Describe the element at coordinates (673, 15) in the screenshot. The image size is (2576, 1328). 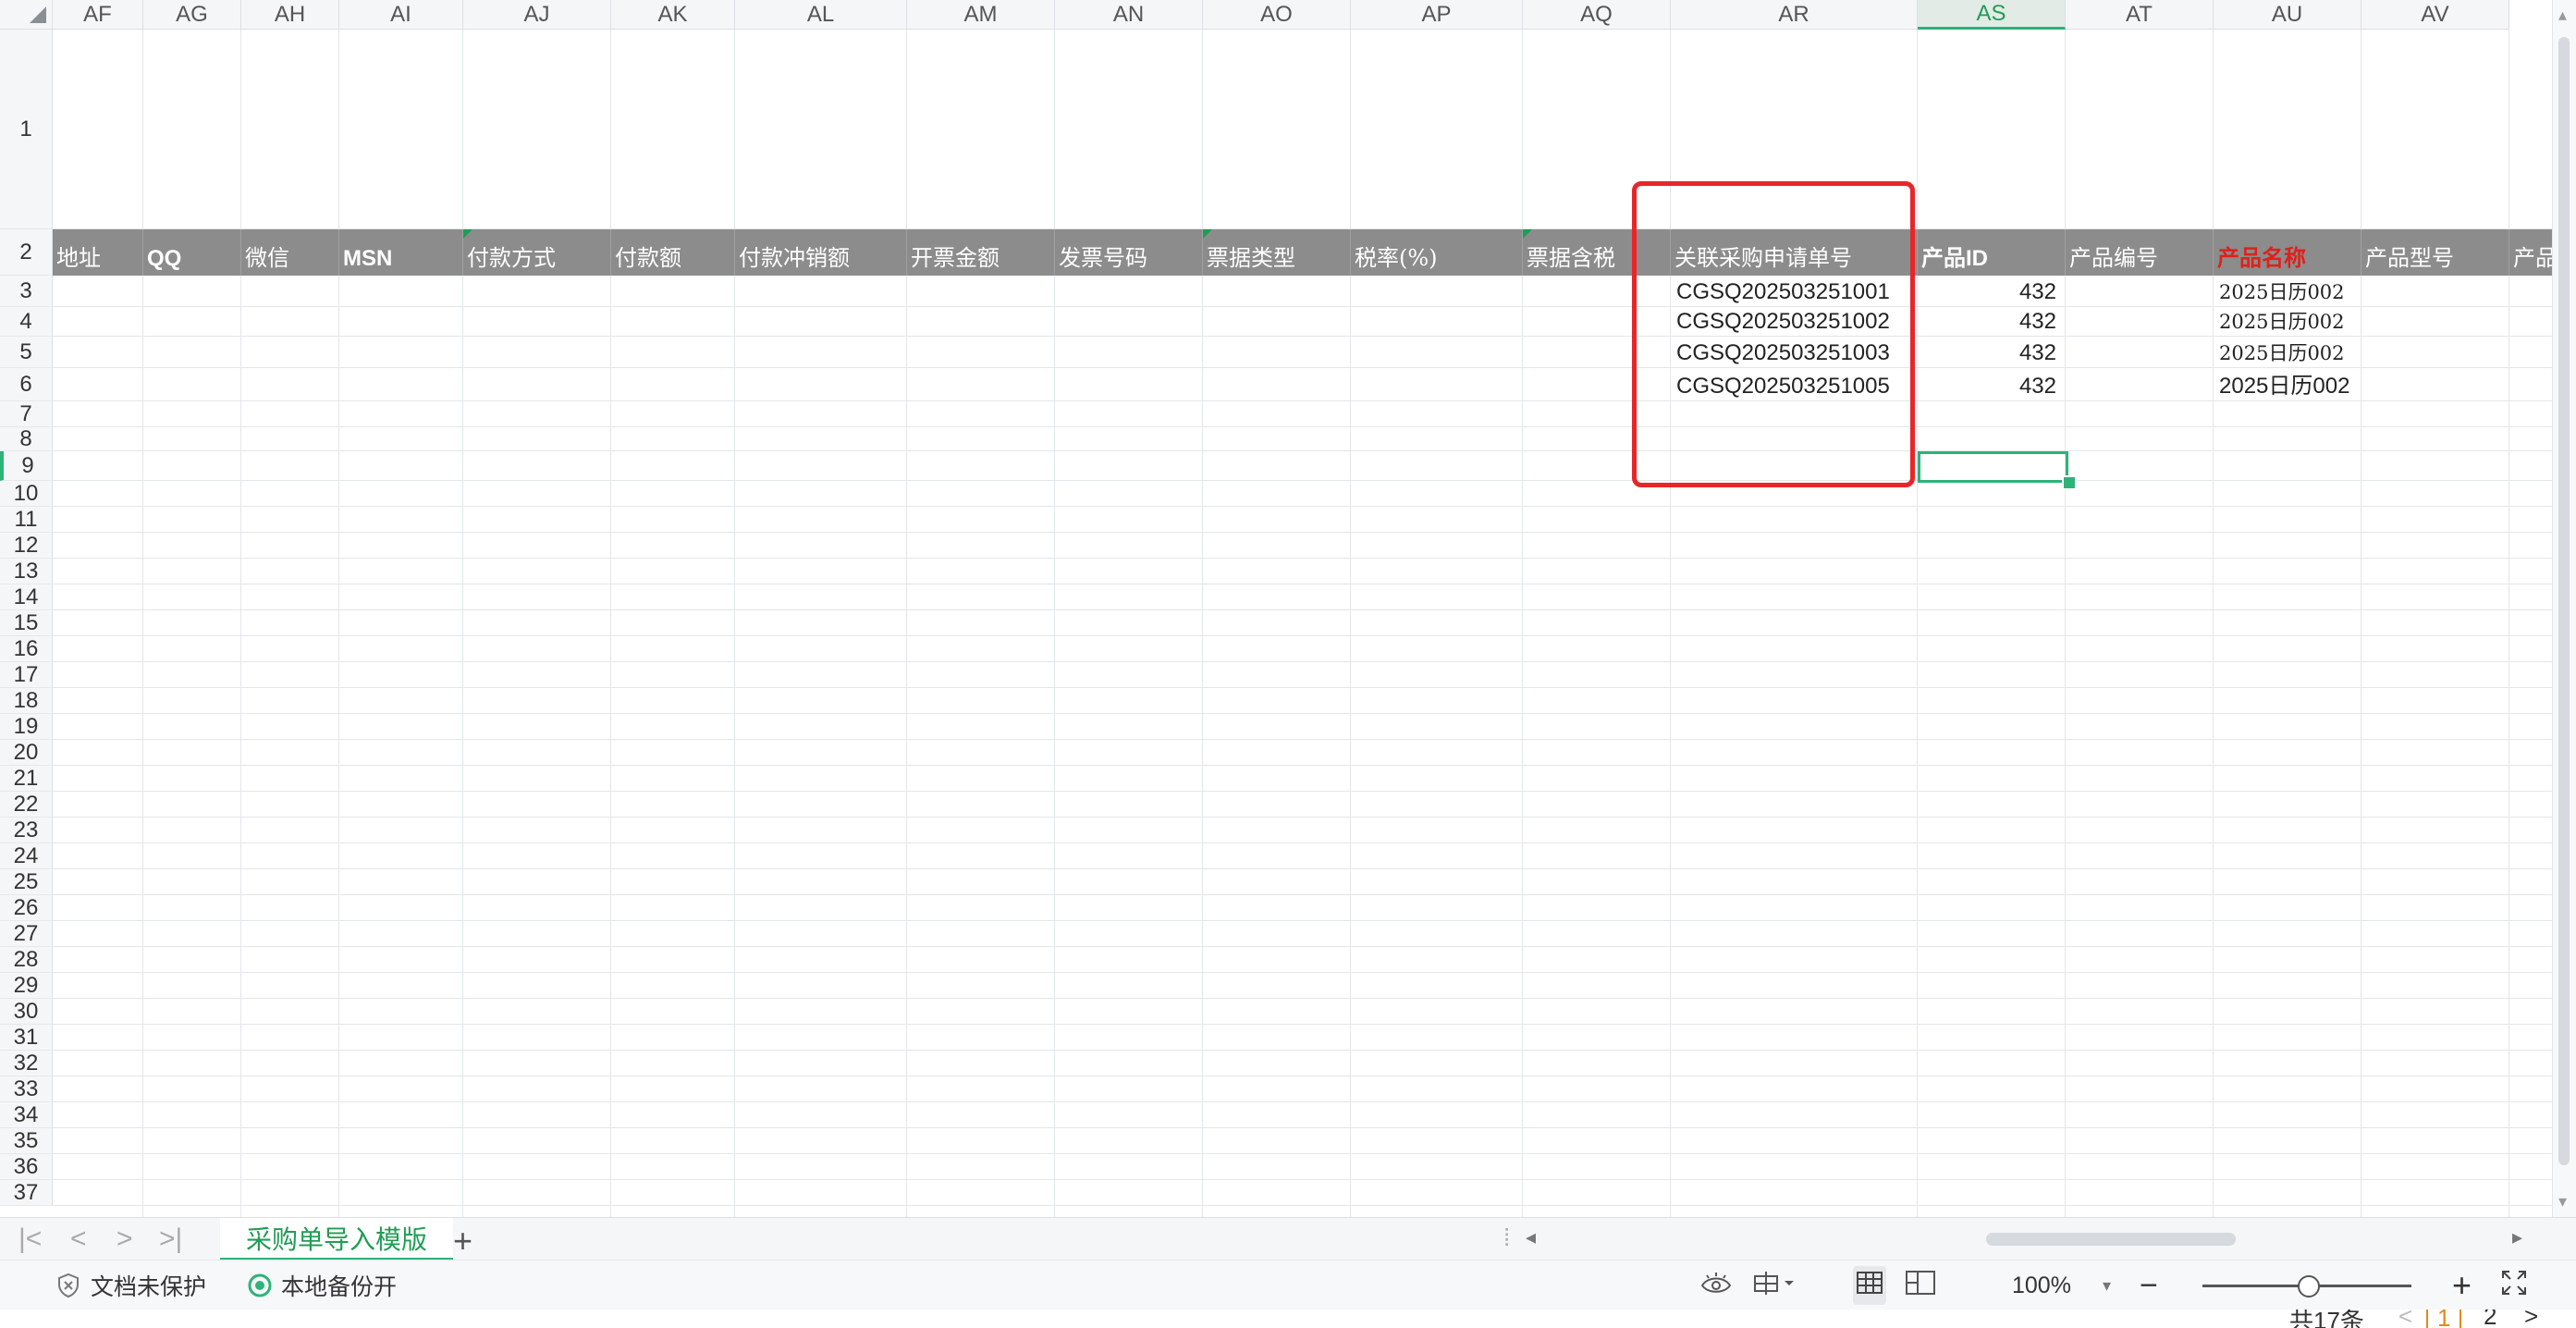
I see `column-header-ak: AK` at that location.